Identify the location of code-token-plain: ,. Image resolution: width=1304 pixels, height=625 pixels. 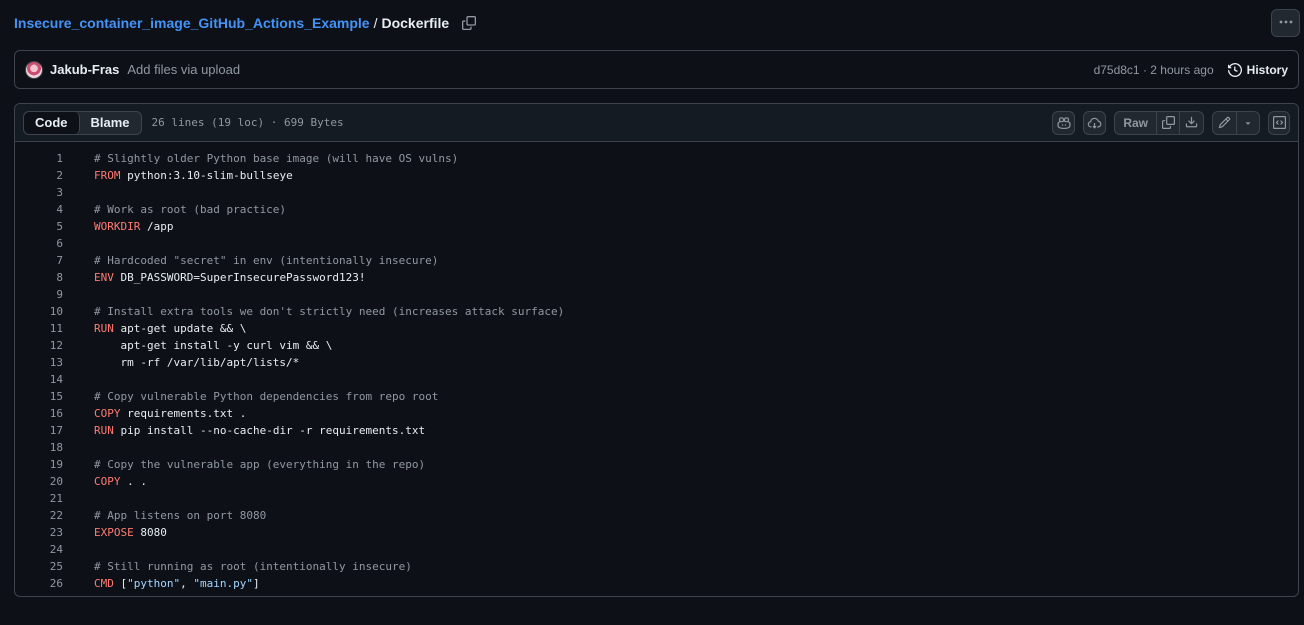
(187, 583).